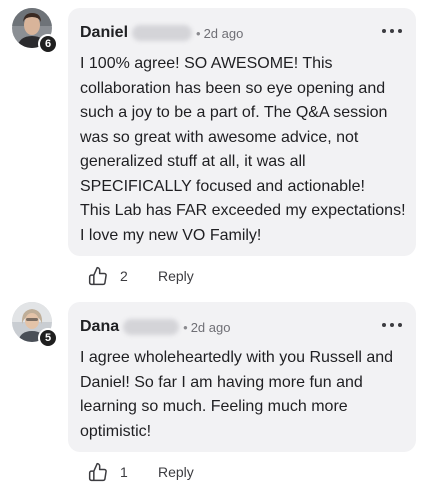  I want to click on level-badge: 5, so click(48, 338).